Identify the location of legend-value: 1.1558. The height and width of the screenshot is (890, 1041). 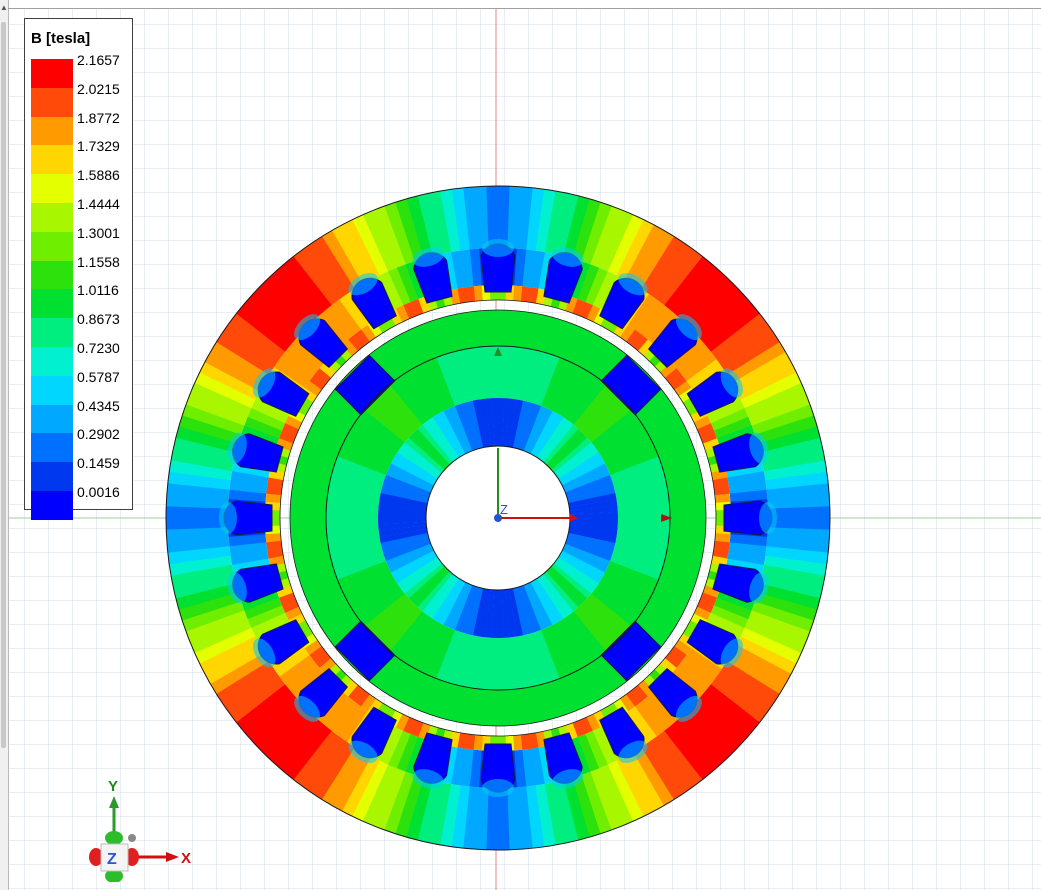
(98, 261).